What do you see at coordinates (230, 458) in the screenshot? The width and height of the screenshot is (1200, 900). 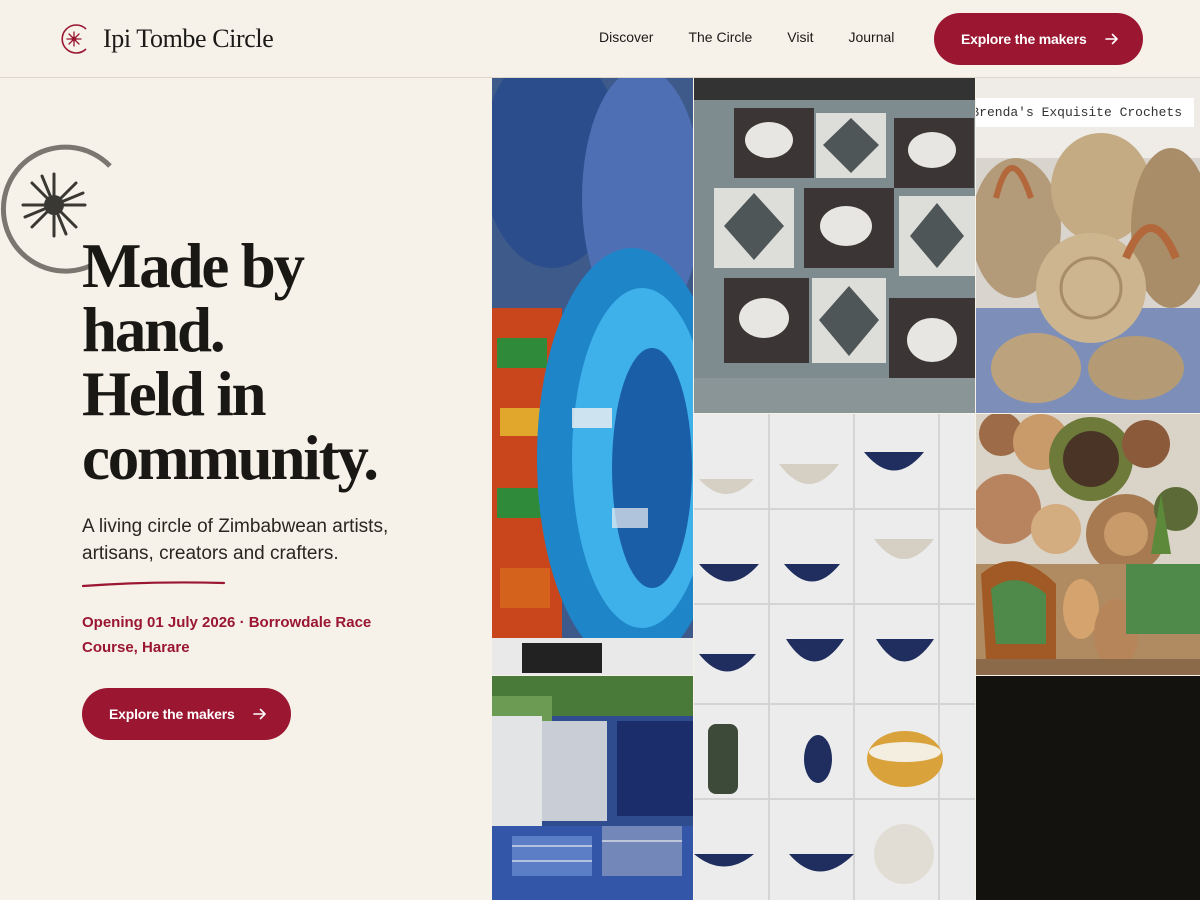 I see `hero-title-line: community.` at bounding box center [230, 458].